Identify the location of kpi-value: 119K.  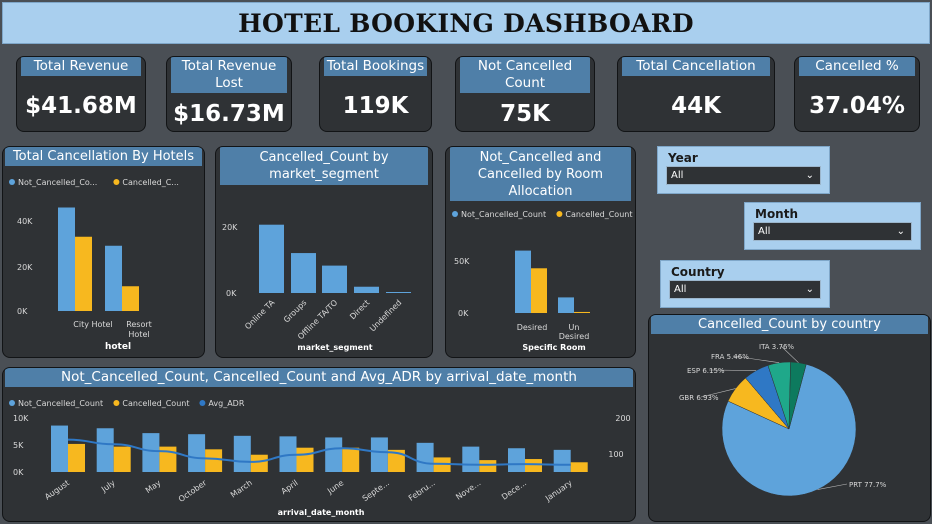
(375, 106).